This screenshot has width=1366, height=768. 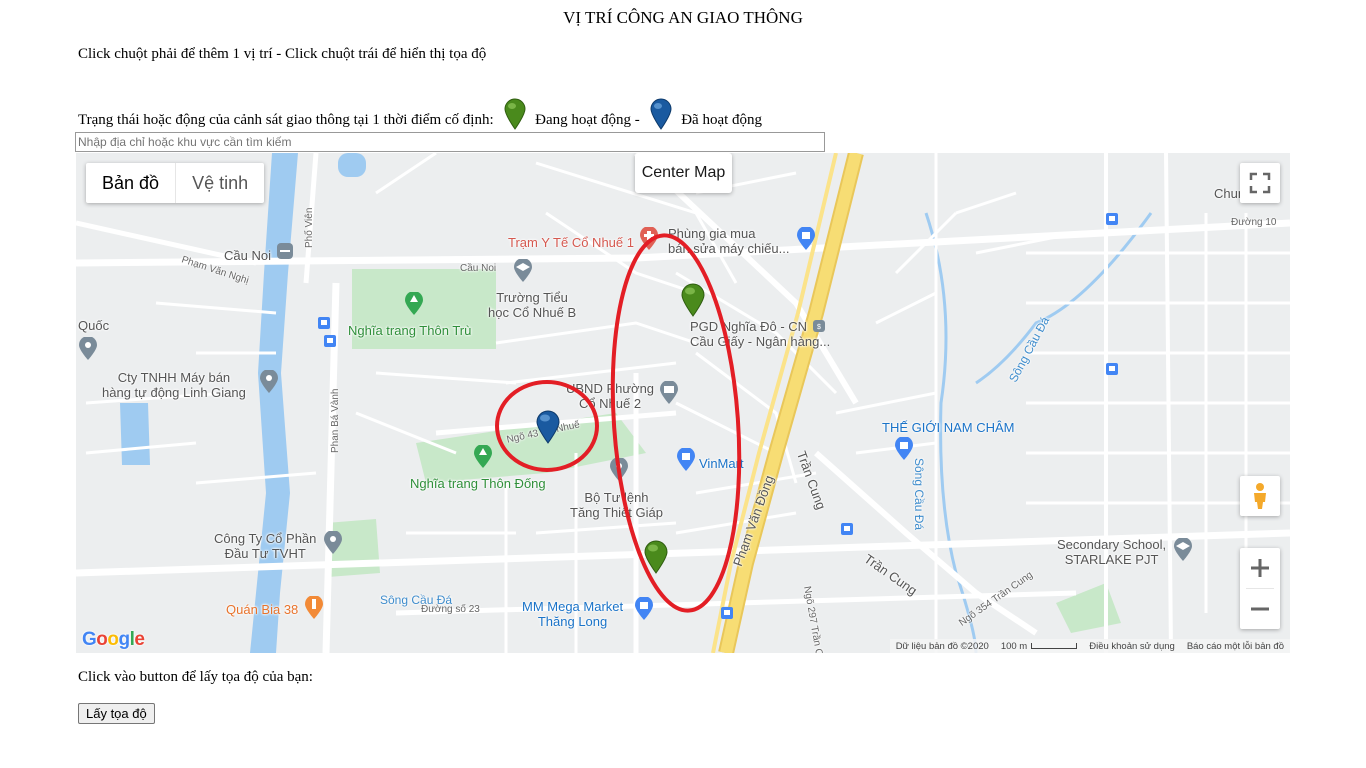 What do you see at coordinates (1054, 646) in the screenshot?
I see `map-scale-bar` at bounding box center [1054, 646].